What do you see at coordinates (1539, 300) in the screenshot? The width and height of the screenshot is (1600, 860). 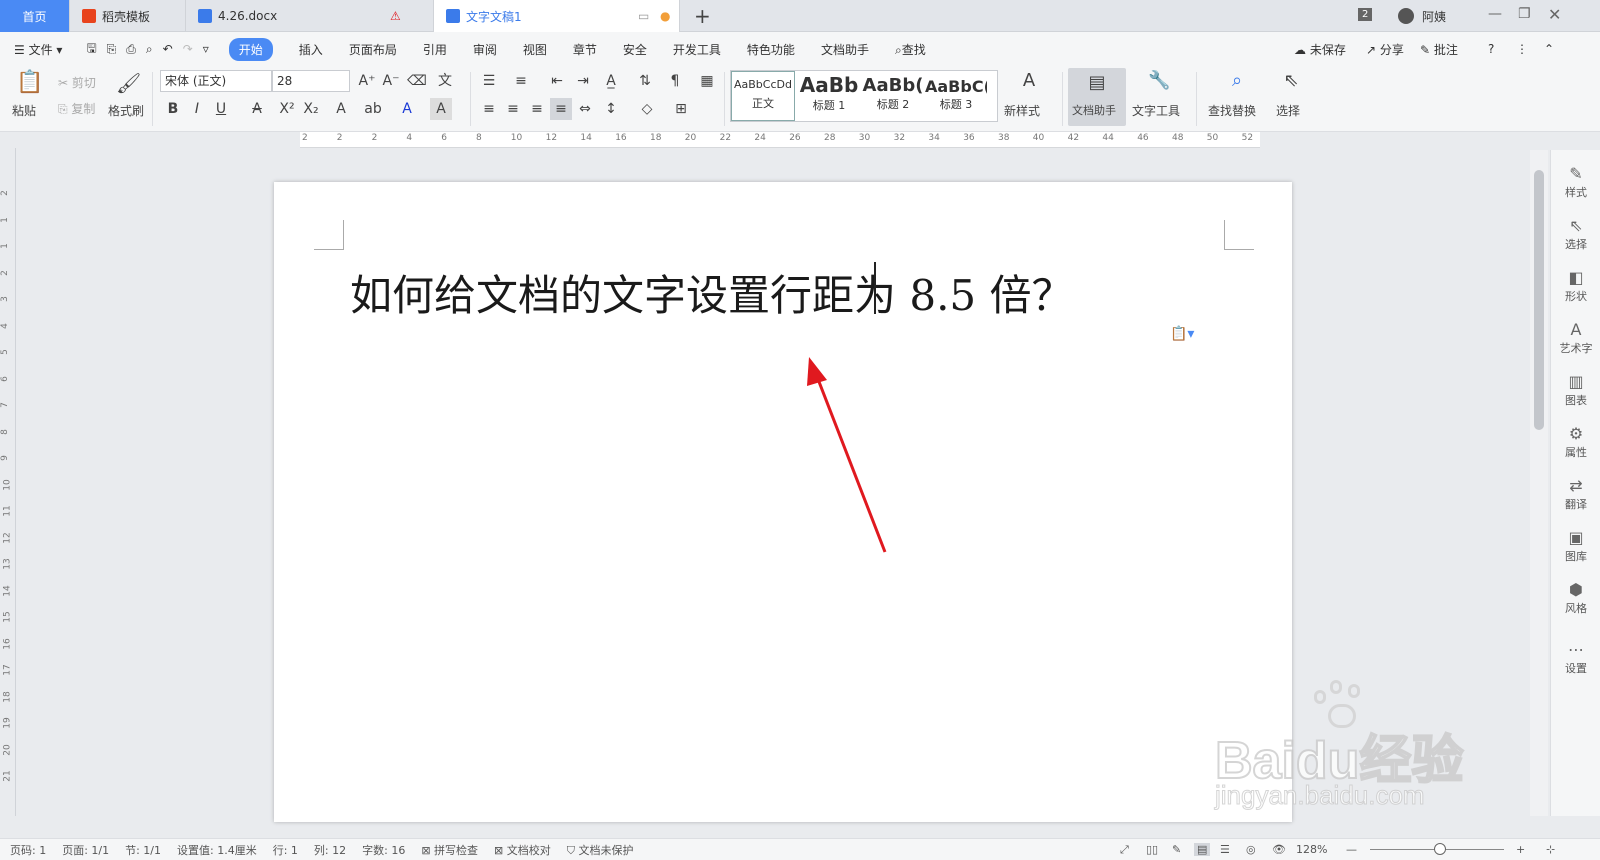 I see `scroll-thumb` at bounding box center [1539, 300].